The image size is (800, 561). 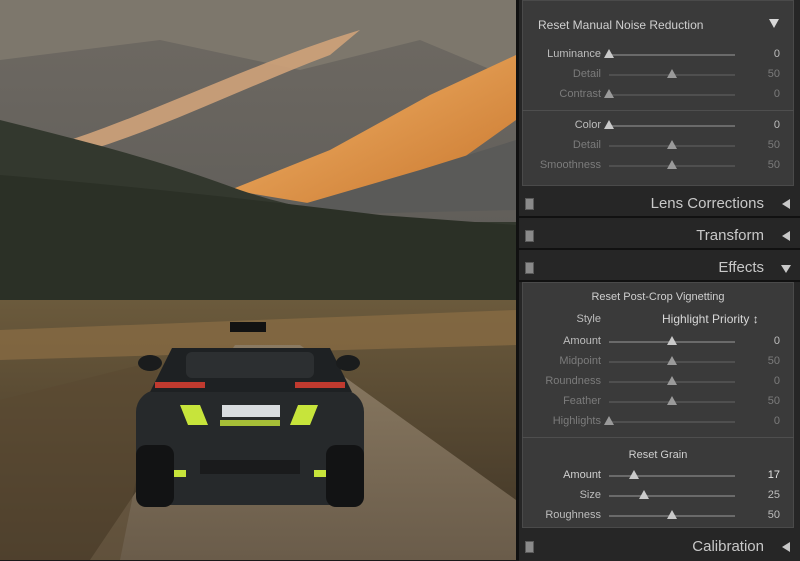 What do you see at coordinates (573, 381) in the screenshot?
I see `slider-label: Roundness` at bounding box center [573, 381].